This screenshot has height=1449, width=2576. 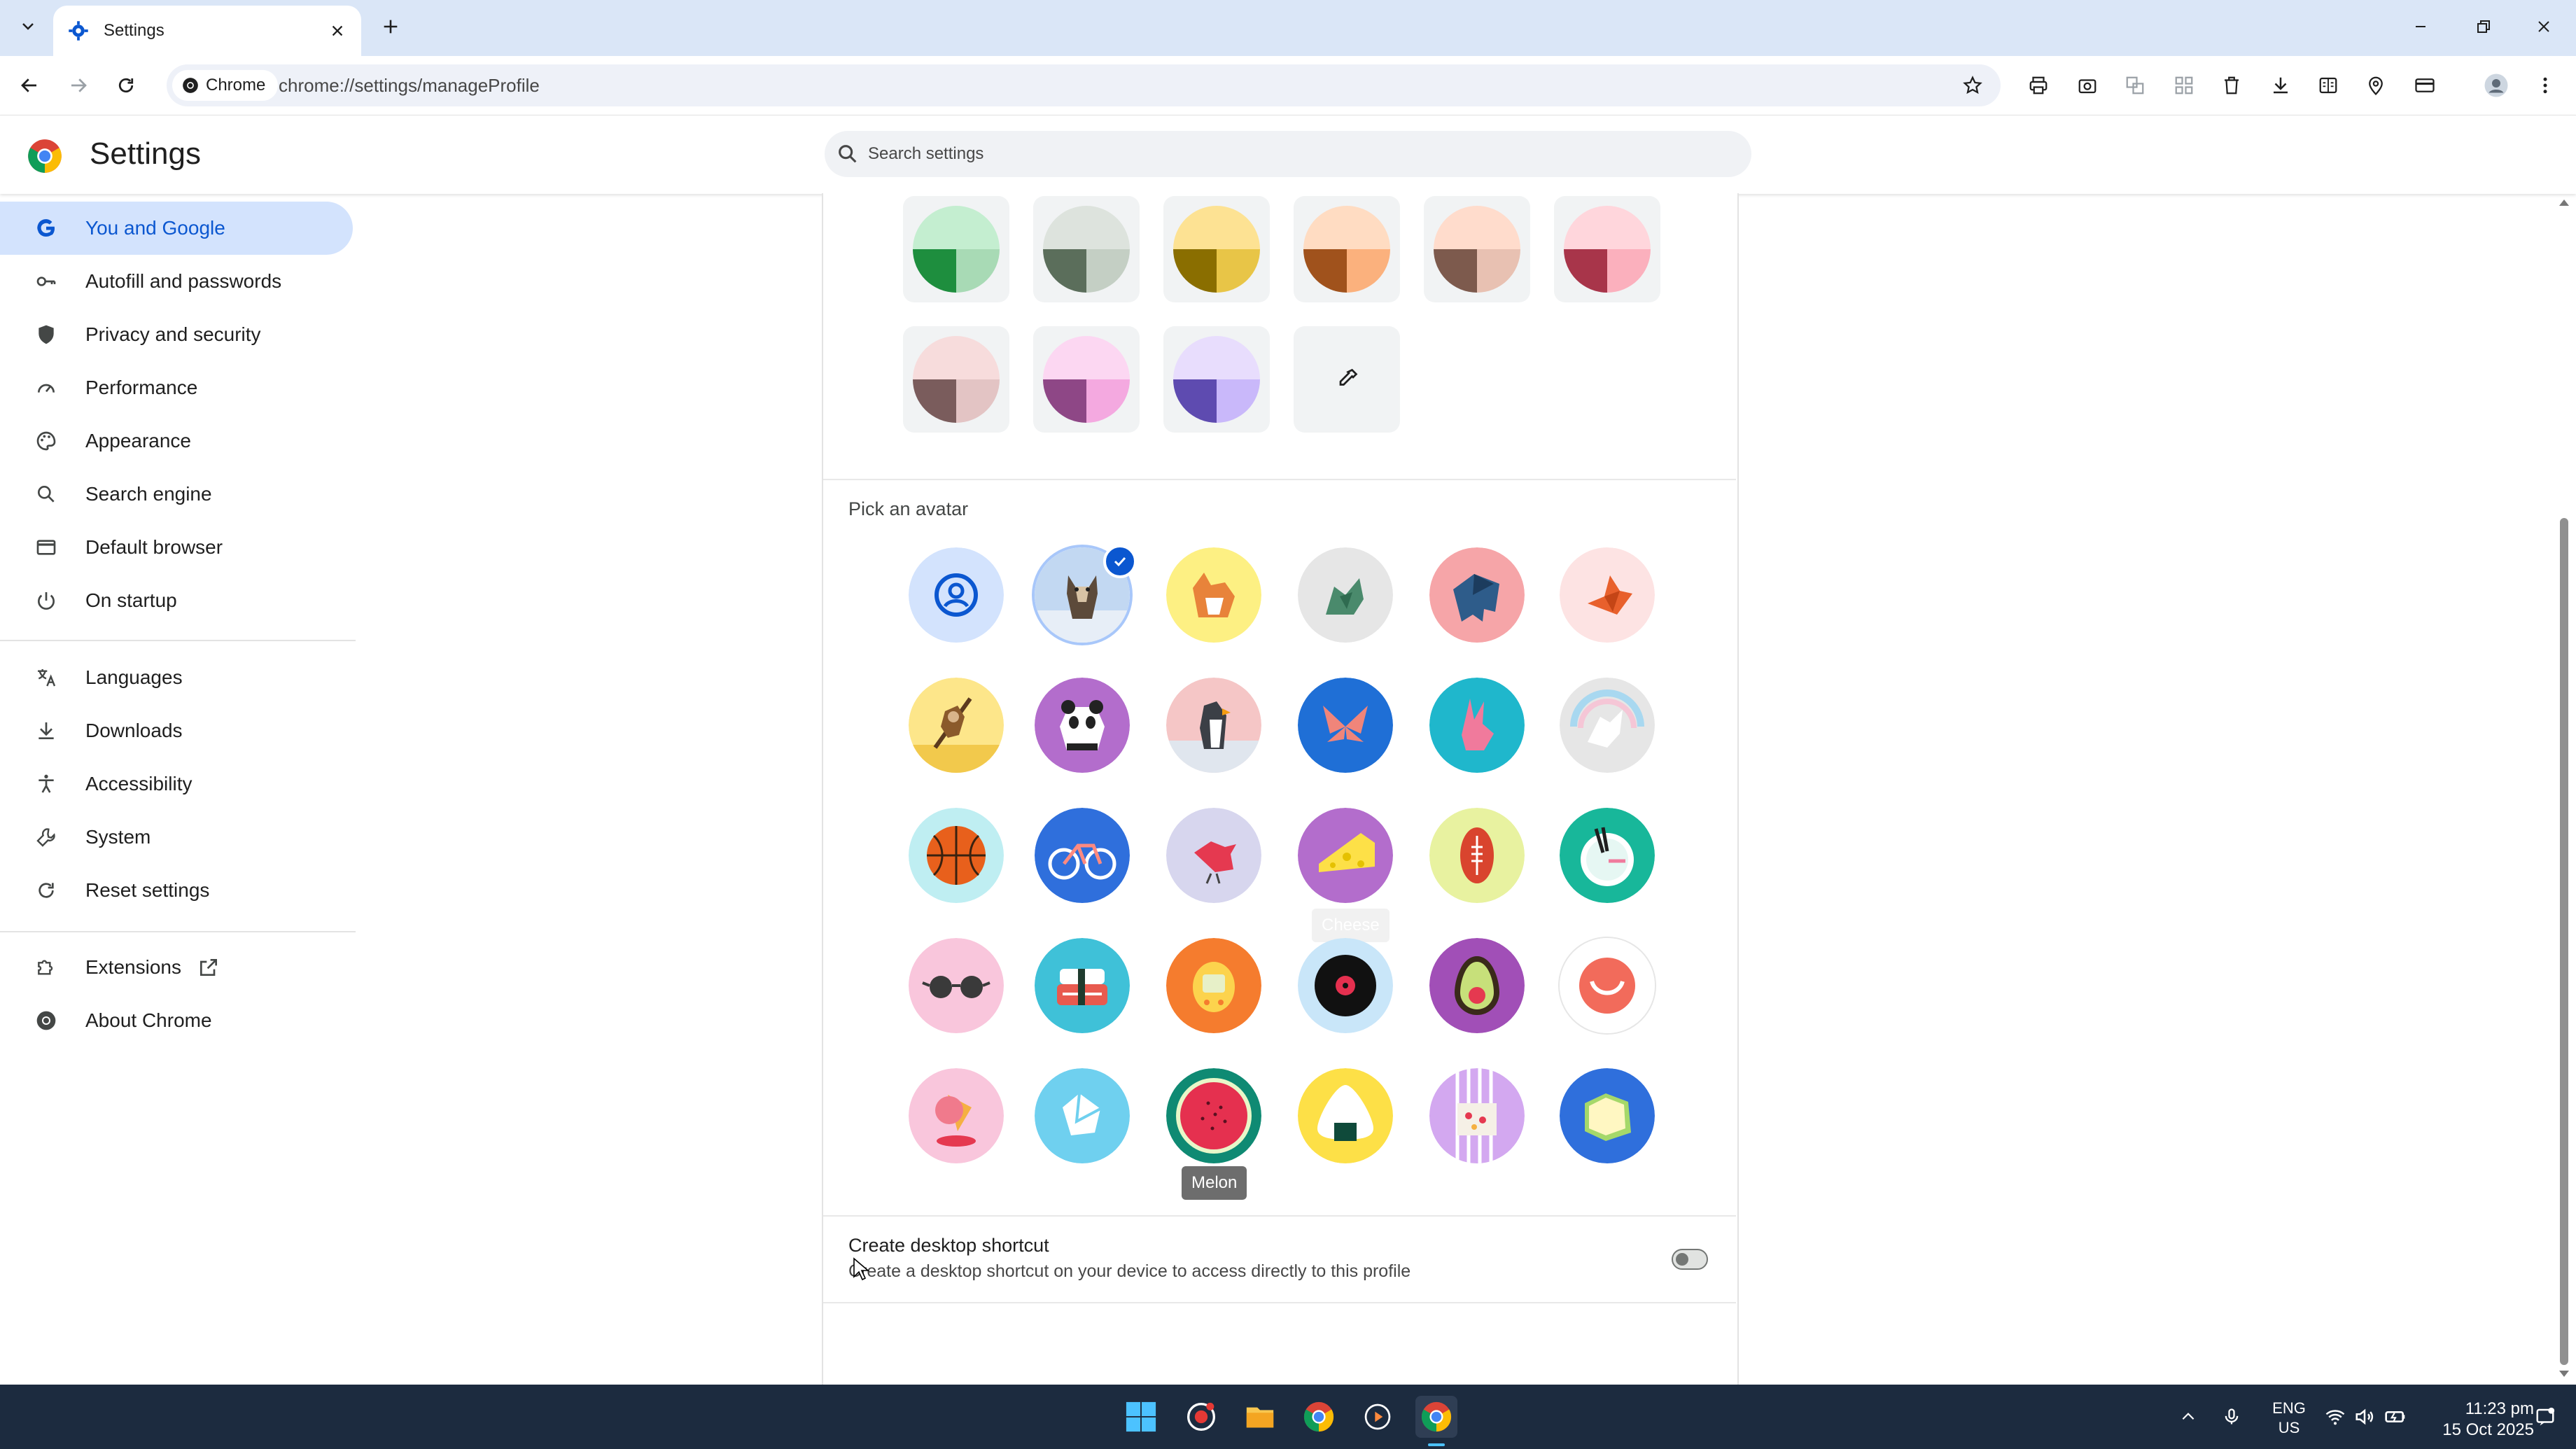 I want to click on avatar-basketball, so click(x=956, y=855).